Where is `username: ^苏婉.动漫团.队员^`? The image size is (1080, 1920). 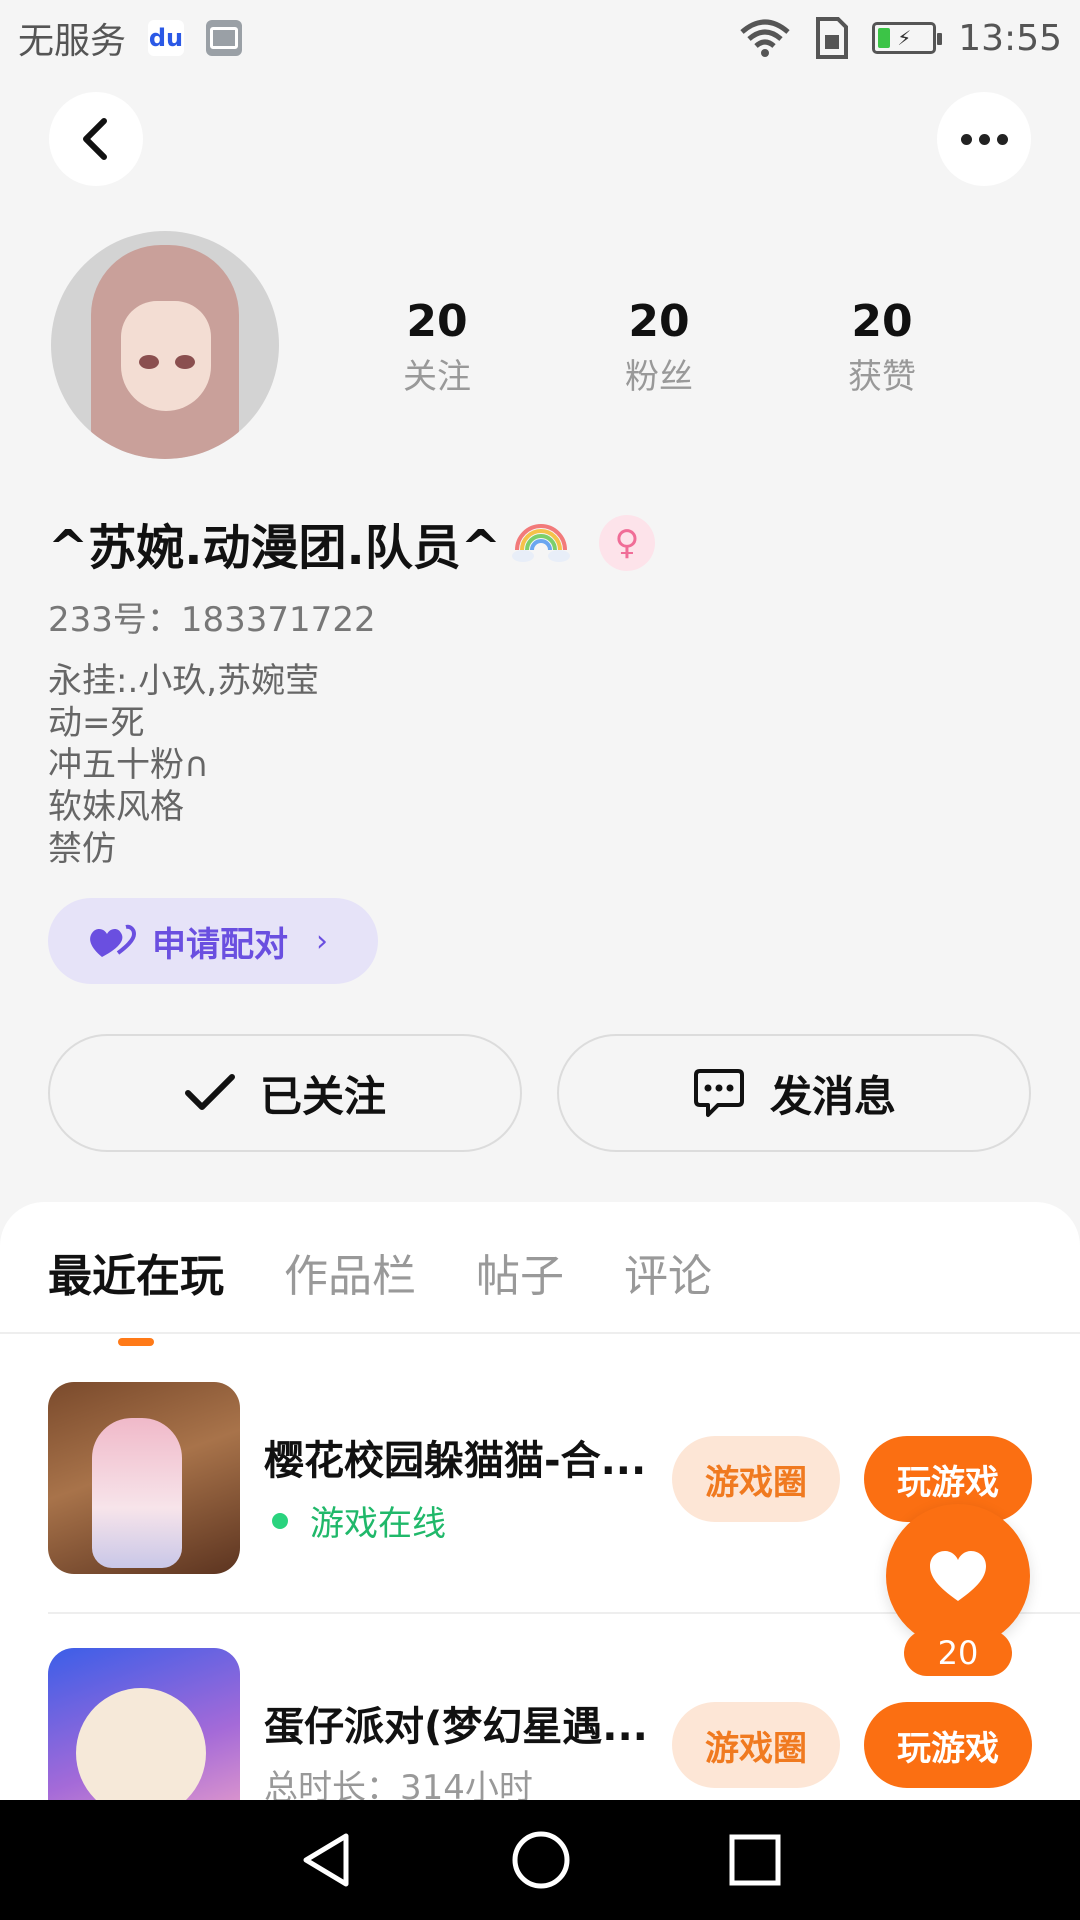 username: ^苏婉.动漫团.队员^ is located at coordinates (274, 548).